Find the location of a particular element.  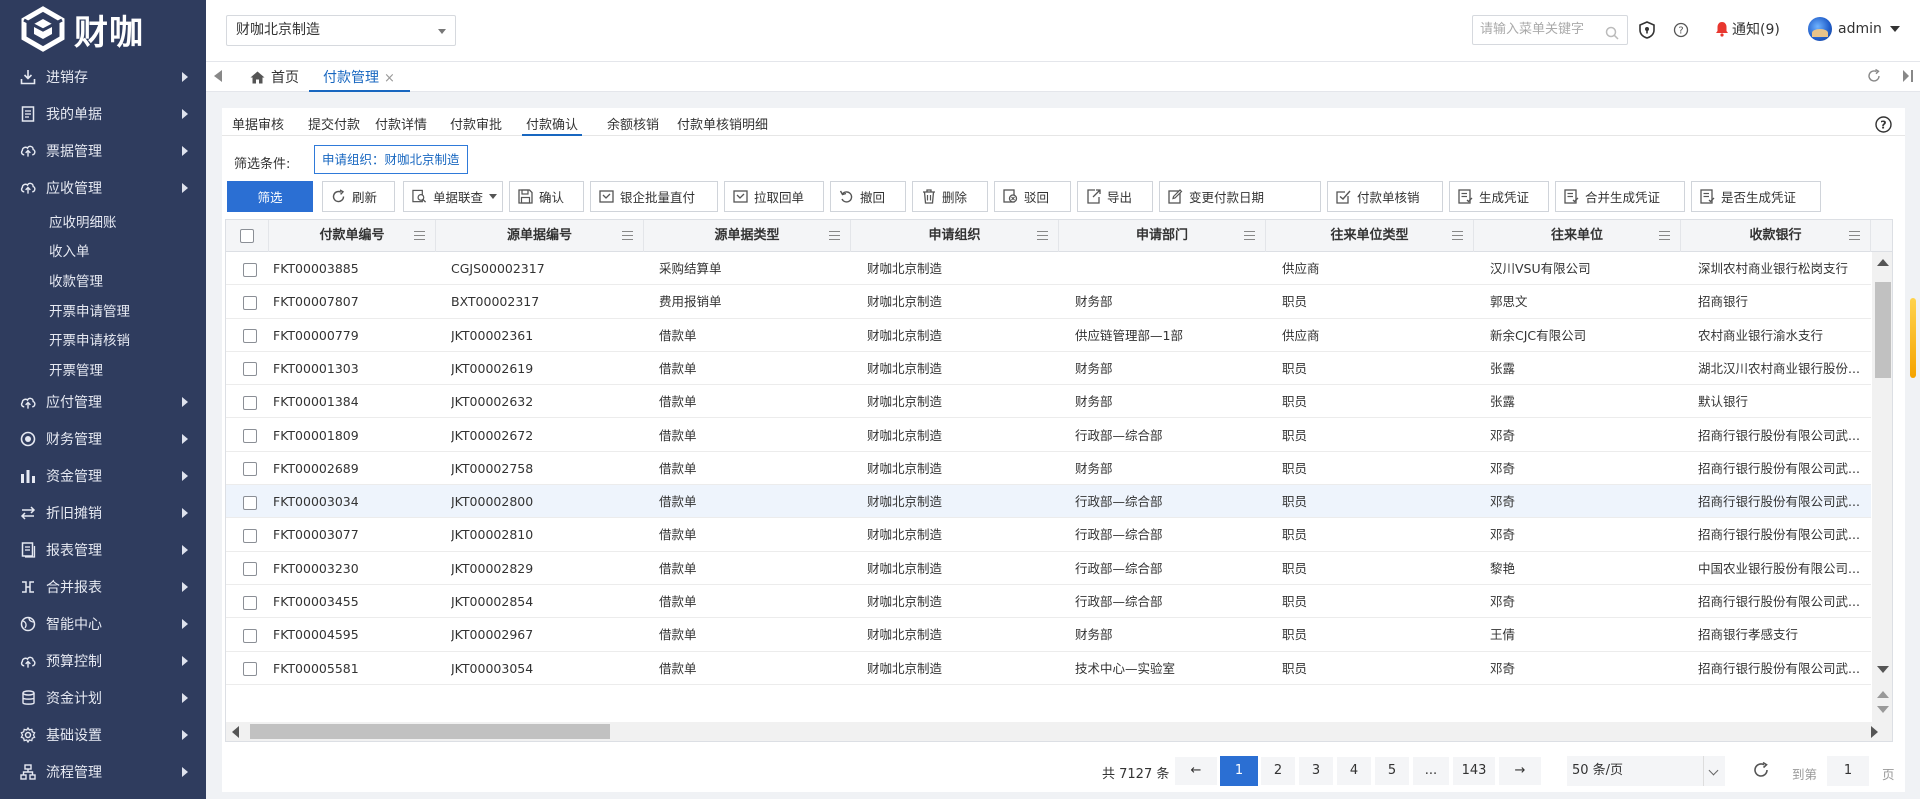

sidebar-item-1: 我的单据 is located at coordinates (103, 113).